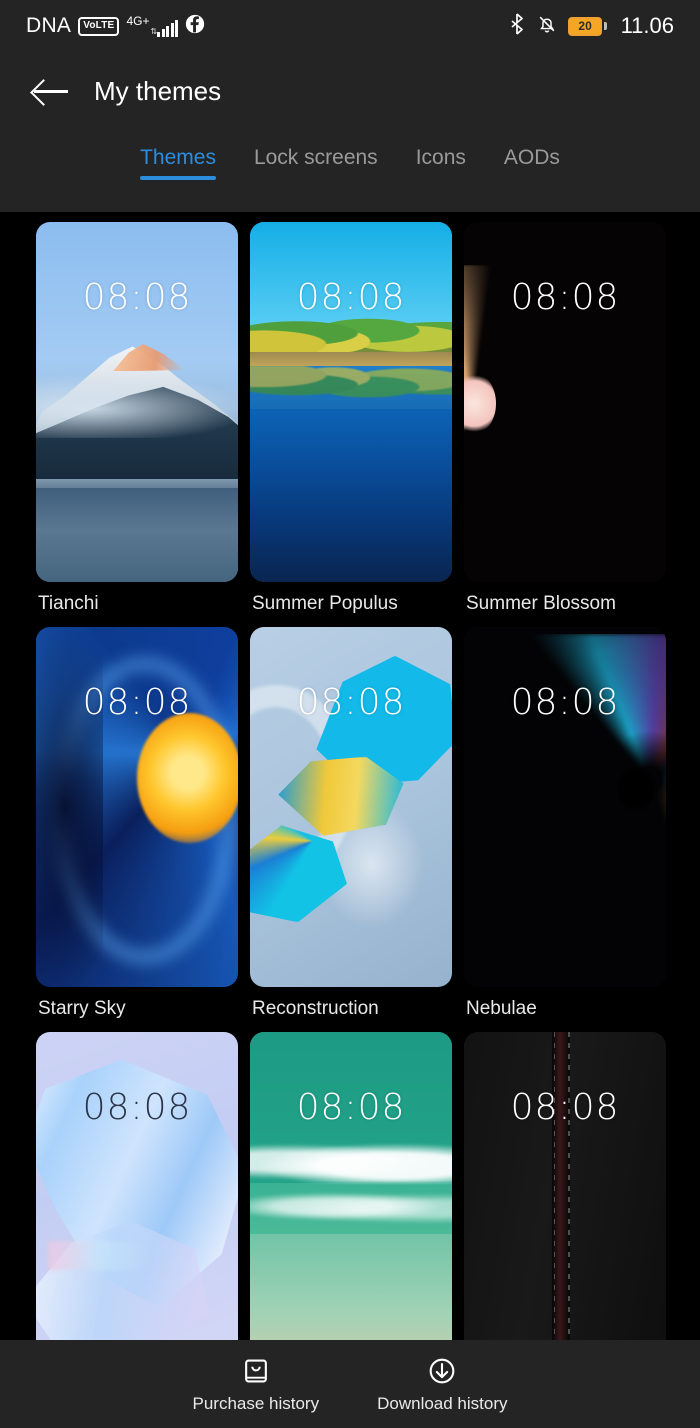 The width and height of the screenshot is (700, 1428). I want to click on theme-card-summer-populus: 08:08, so click(351, 402).